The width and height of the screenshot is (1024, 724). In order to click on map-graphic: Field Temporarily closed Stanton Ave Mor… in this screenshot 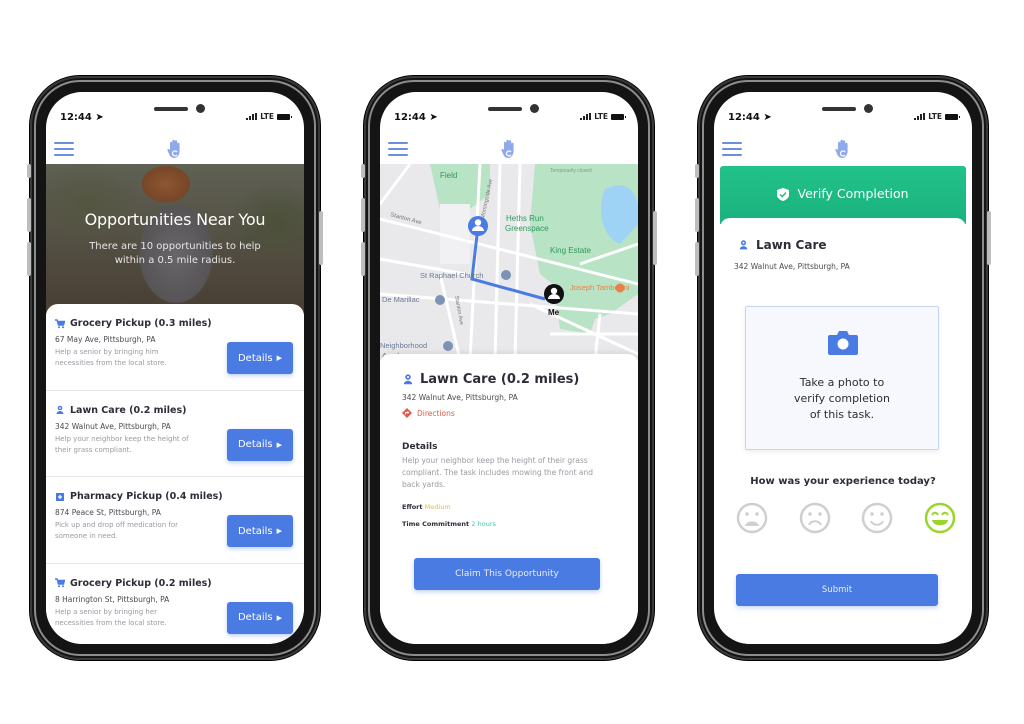, I will do `click(509, 262)`.